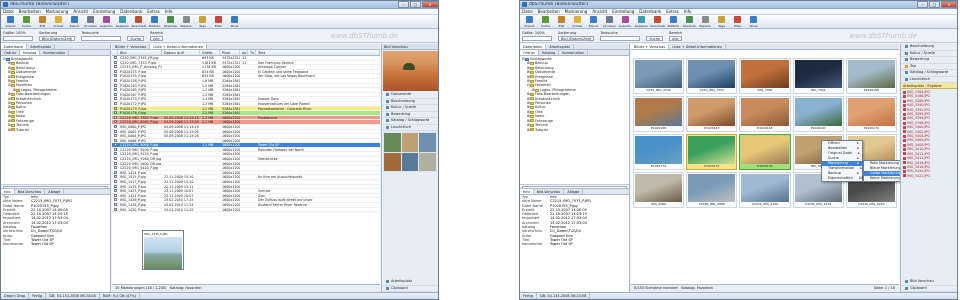 The height and width of the screenshot is (300, 960). Describe the element at coordinates (549, 191) in the screenshot. I see `tab-bild-vorschau: Bild-Vorschau` at that location.